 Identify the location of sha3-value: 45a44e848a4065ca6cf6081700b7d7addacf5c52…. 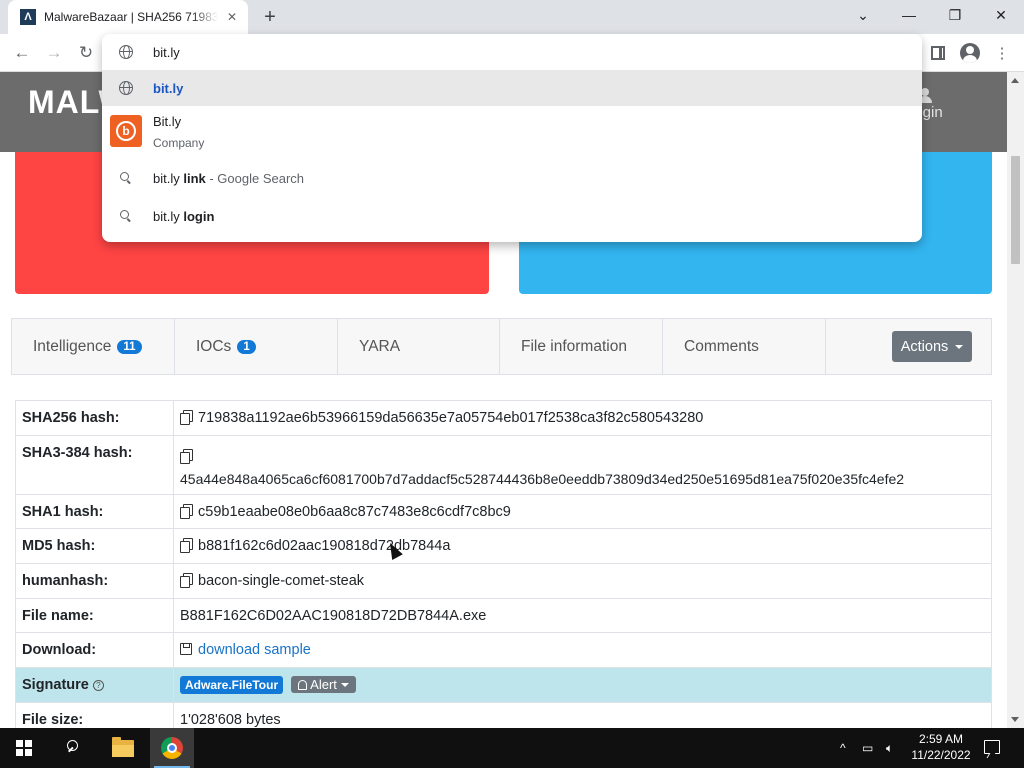
(542, 479).